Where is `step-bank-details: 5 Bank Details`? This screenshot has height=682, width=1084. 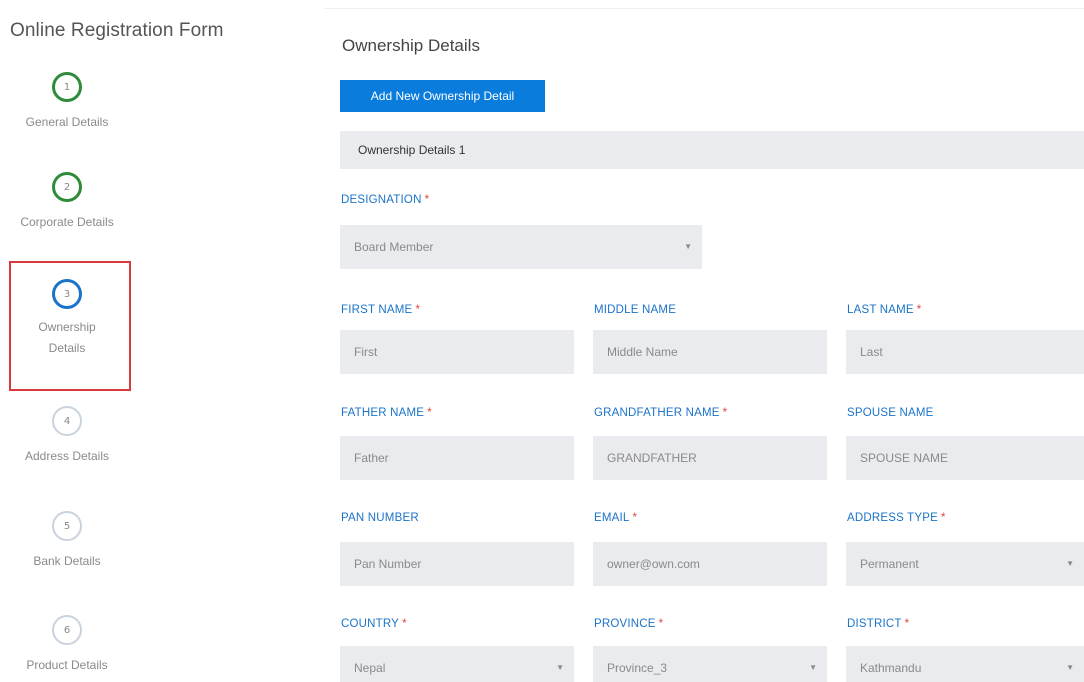
step-bank-details: 5 Bank Details is located at coordinates (67, 541).